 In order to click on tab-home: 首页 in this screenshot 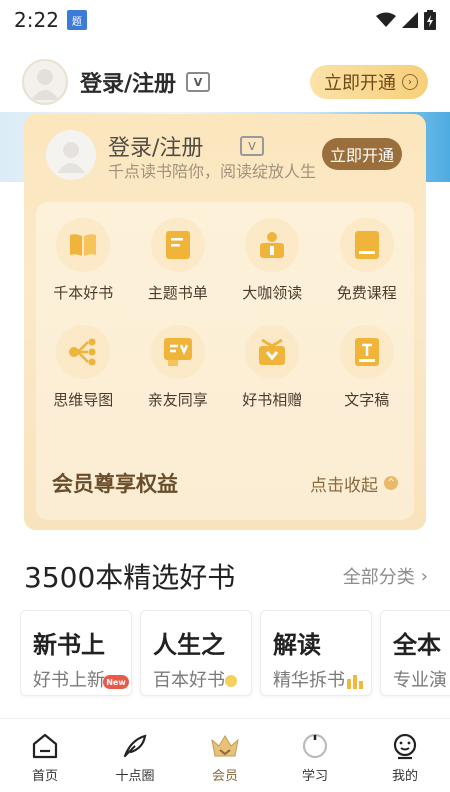, I will do `click(45, 755)`.